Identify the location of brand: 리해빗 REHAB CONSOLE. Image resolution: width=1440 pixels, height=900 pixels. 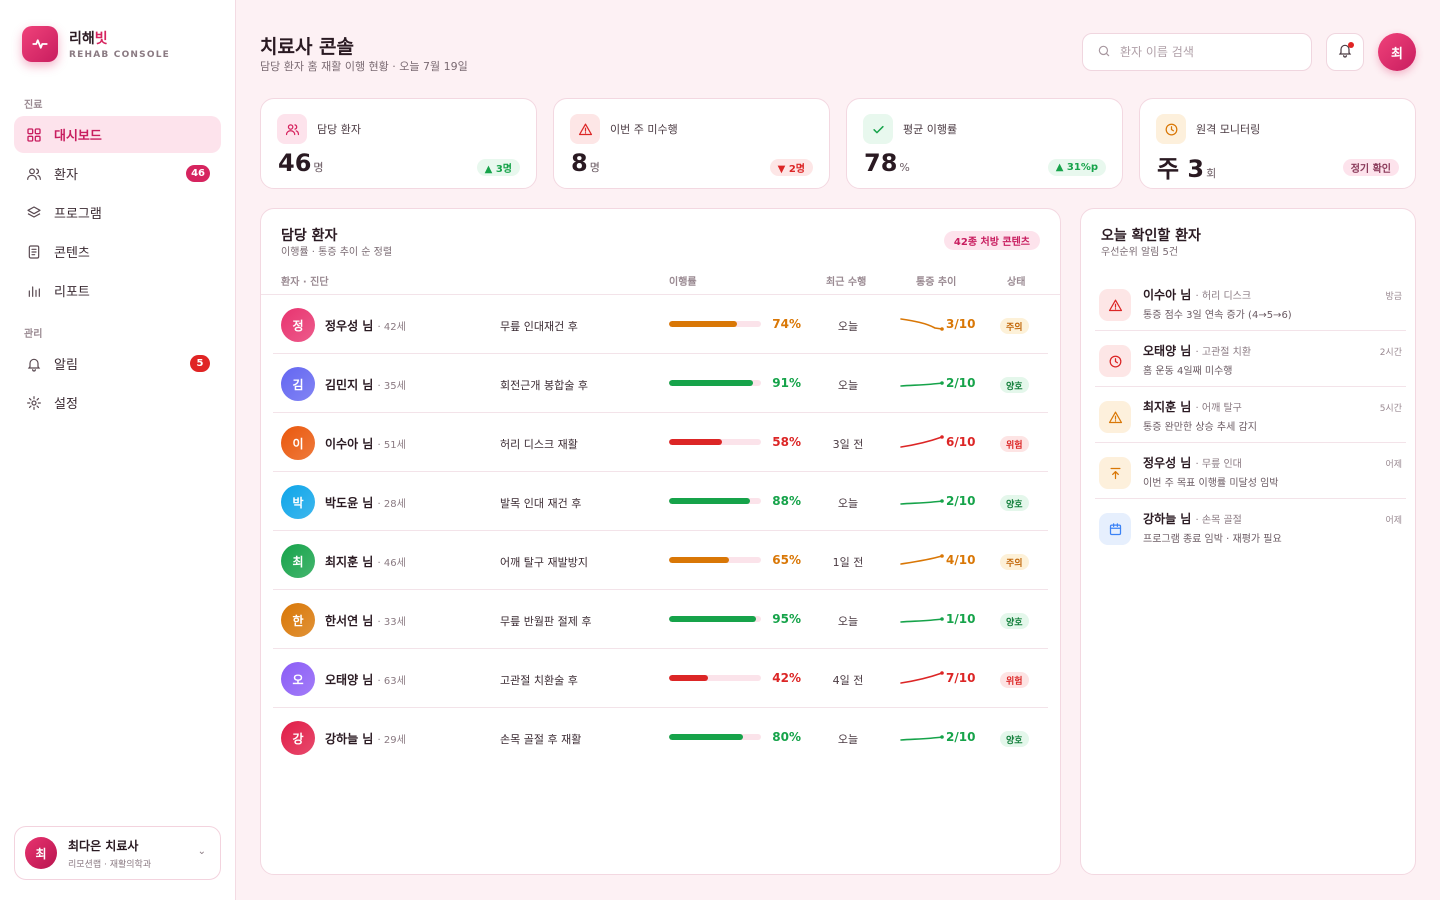
(96, 44).